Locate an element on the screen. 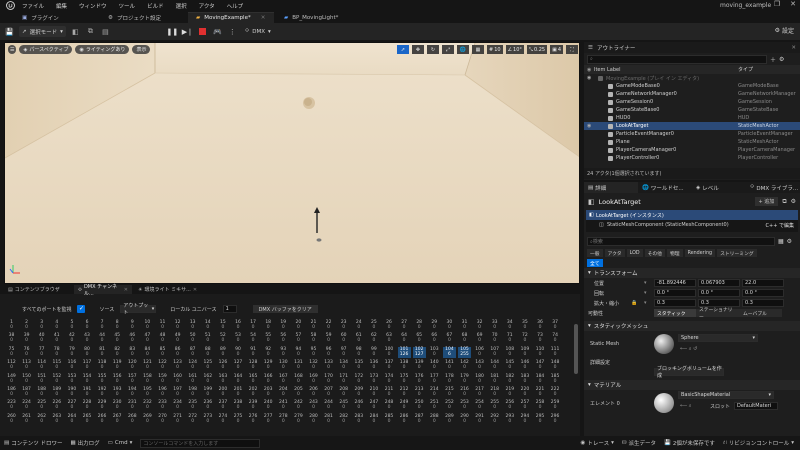 This screenshot has width=800, height=450. camera-speed-button: ▣ 4 is located at coordinates (556, 49).